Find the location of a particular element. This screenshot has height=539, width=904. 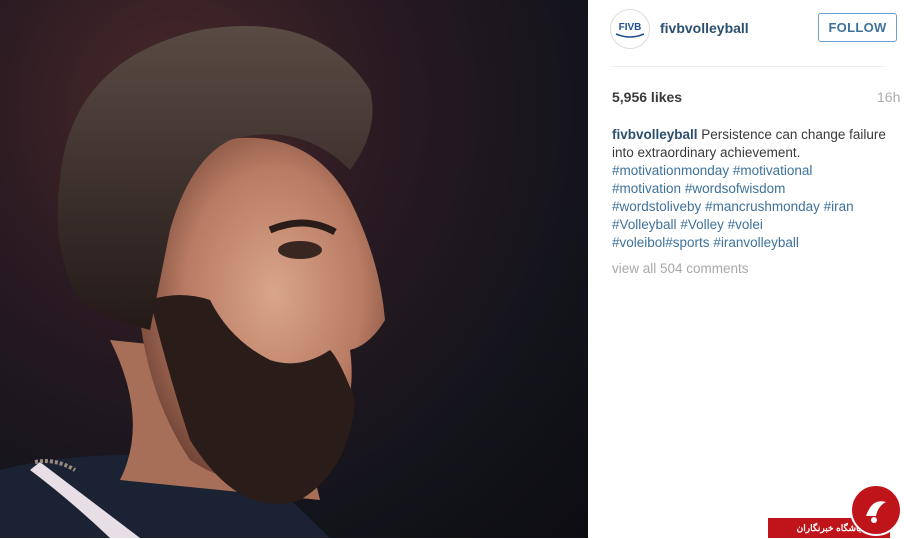

watermark-logo-glyph is located at coordinates (876, 512).